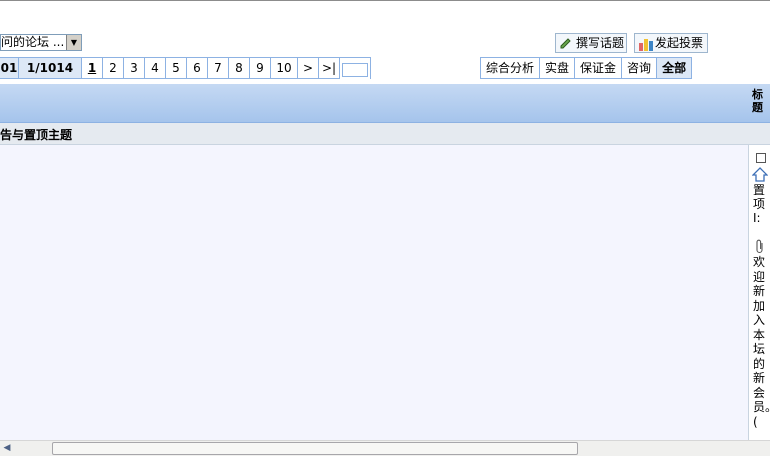 This screenshot has height=456, width=770. I want to click on start-poll-label: 发起投票, so click(679, 43).